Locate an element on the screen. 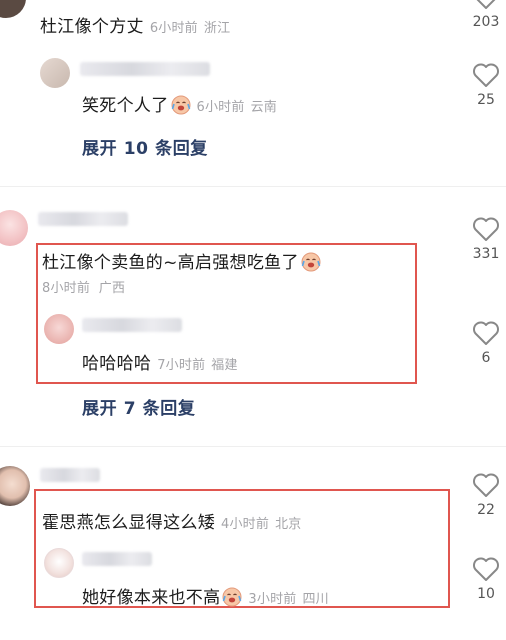 The width and height of the screenshot is (506, 640). reply-body: 笑死个人了 is located at coordinates (125, 106).